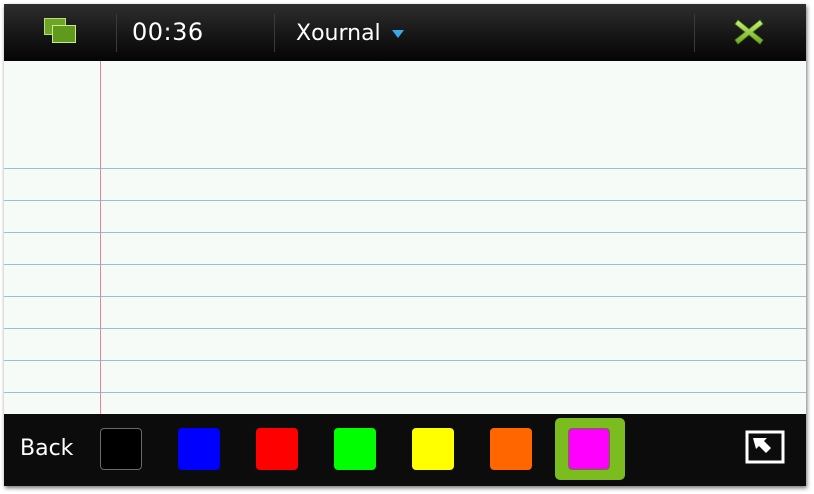  I want to click on color-swatch-black, so click(122, 449).